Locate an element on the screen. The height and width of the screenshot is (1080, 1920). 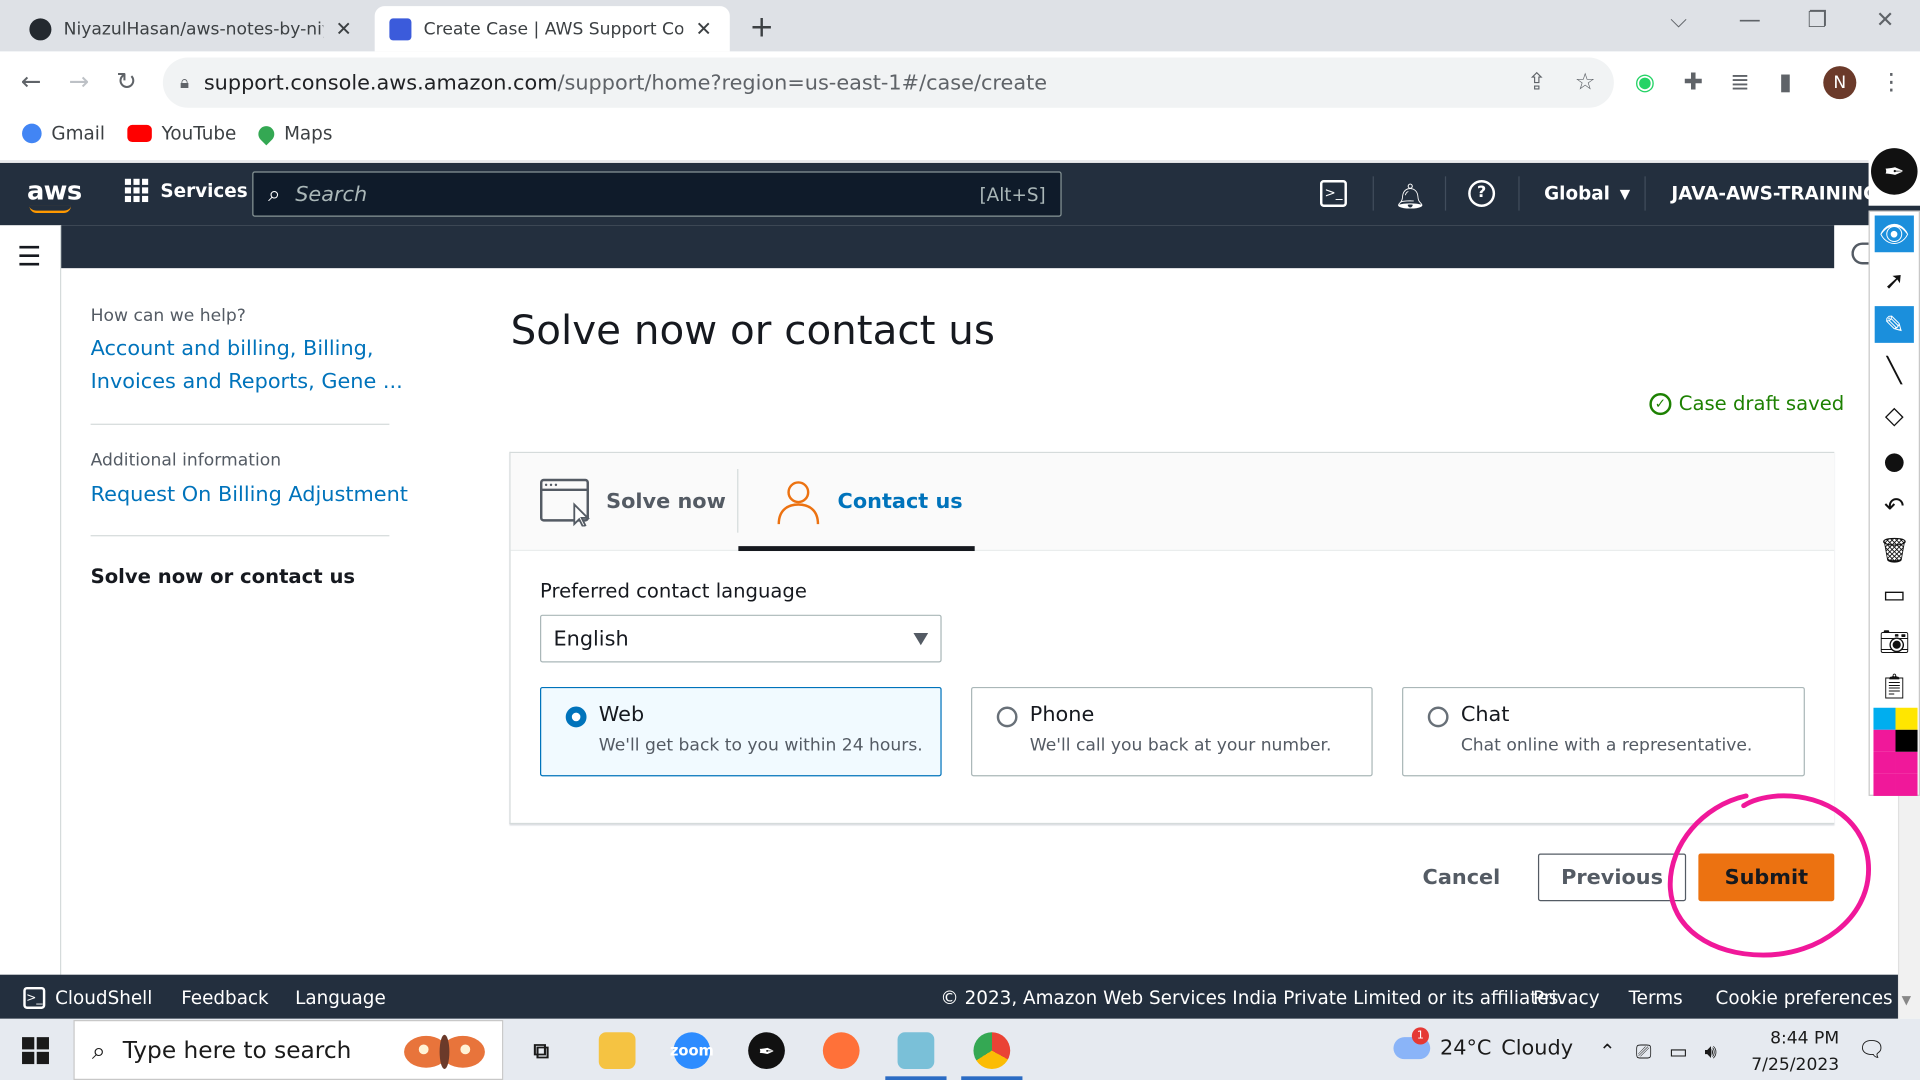
aws-logo: aws is located at coordinates (54, 190).